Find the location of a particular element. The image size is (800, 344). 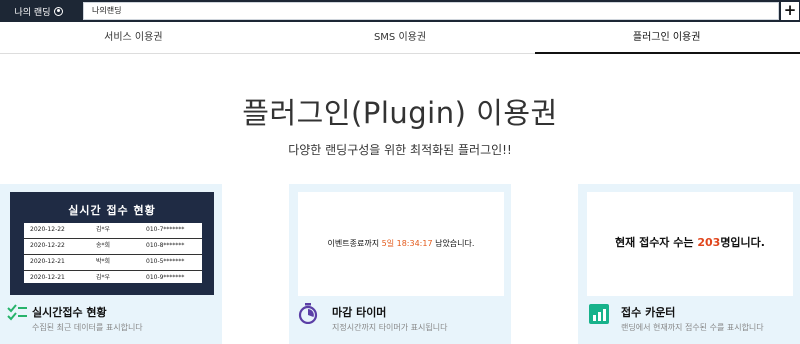

card-name: 접수 카운터 is located at coordinates (648, 312).